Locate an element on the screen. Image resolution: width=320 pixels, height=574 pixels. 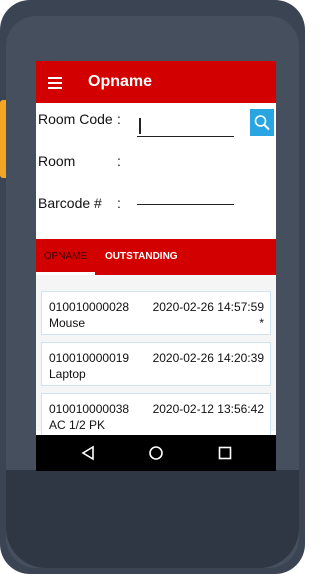
app-bar: Opname is located at coordinates (156, 82).